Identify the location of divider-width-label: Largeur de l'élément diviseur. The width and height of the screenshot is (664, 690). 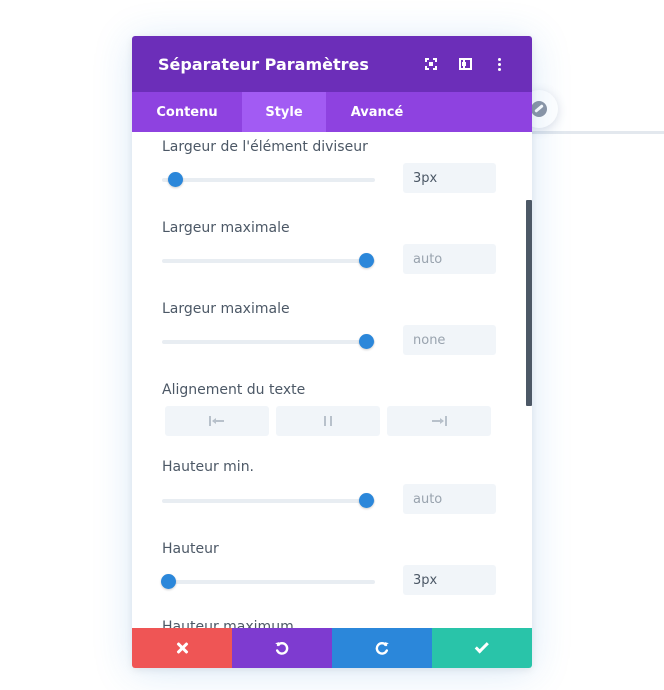
(265, 147).